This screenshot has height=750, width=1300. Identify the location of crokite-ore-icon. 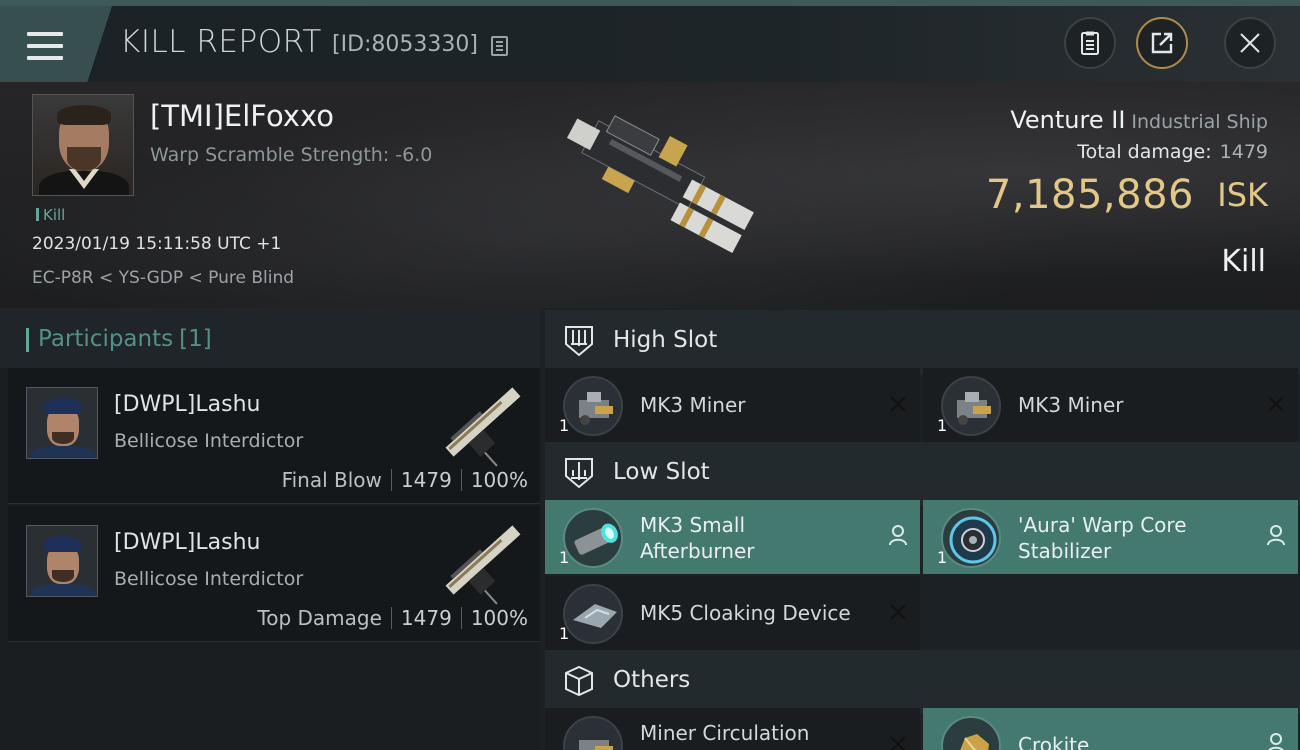
(971, 733).